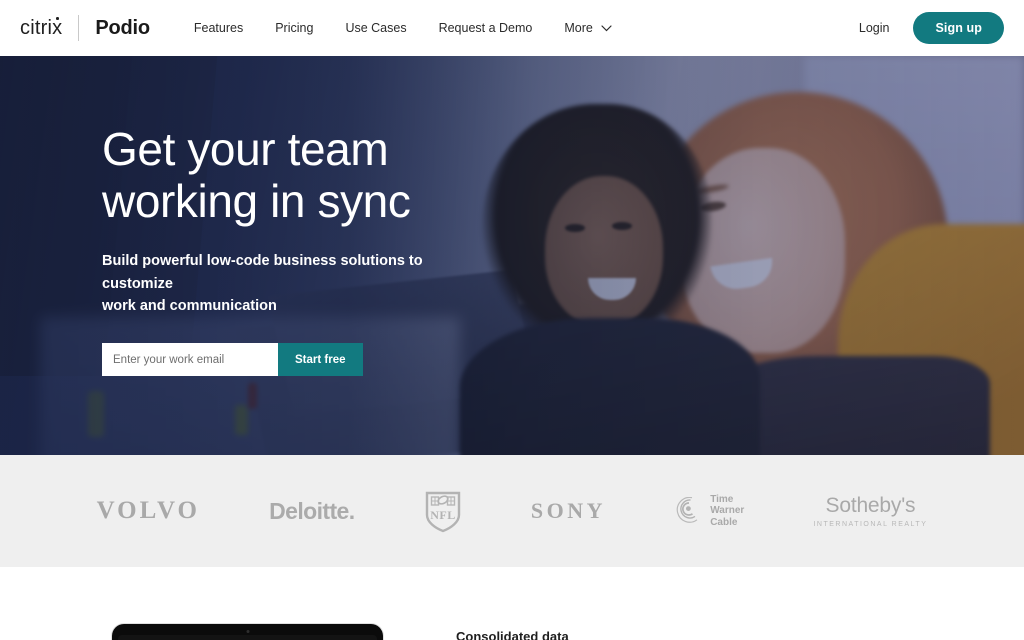 This screenshot has height=640, width=1024. I want to click on twc-line-warner: Warner, so click(727, 511).